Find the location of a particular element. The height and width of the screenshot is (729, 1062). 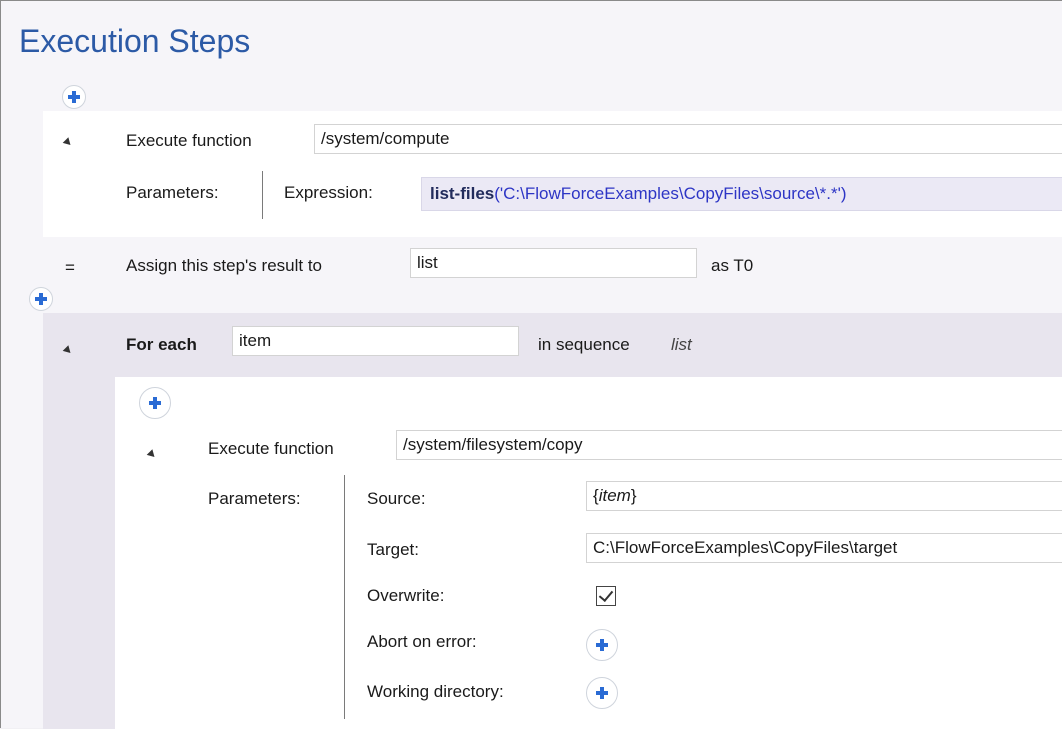

source-variable: item is located at coordinates (614, 495).